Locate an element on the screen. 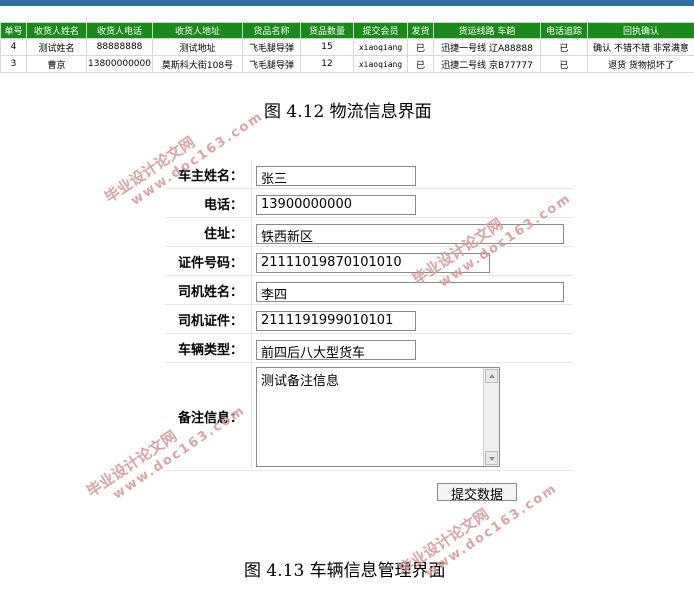 Image resolution: width=694 pixels, height=596 pixels. header-cell: 单号 is located at coordinates (13, 30).